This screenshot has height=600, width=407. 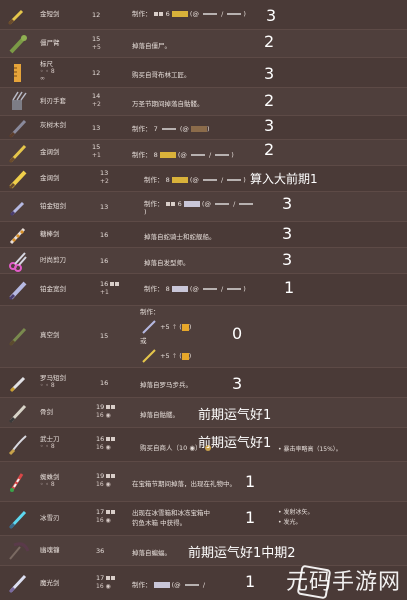 I want to click on item-source: 万圣节期间掉落自骷髅。, so click(x=168, y=104).